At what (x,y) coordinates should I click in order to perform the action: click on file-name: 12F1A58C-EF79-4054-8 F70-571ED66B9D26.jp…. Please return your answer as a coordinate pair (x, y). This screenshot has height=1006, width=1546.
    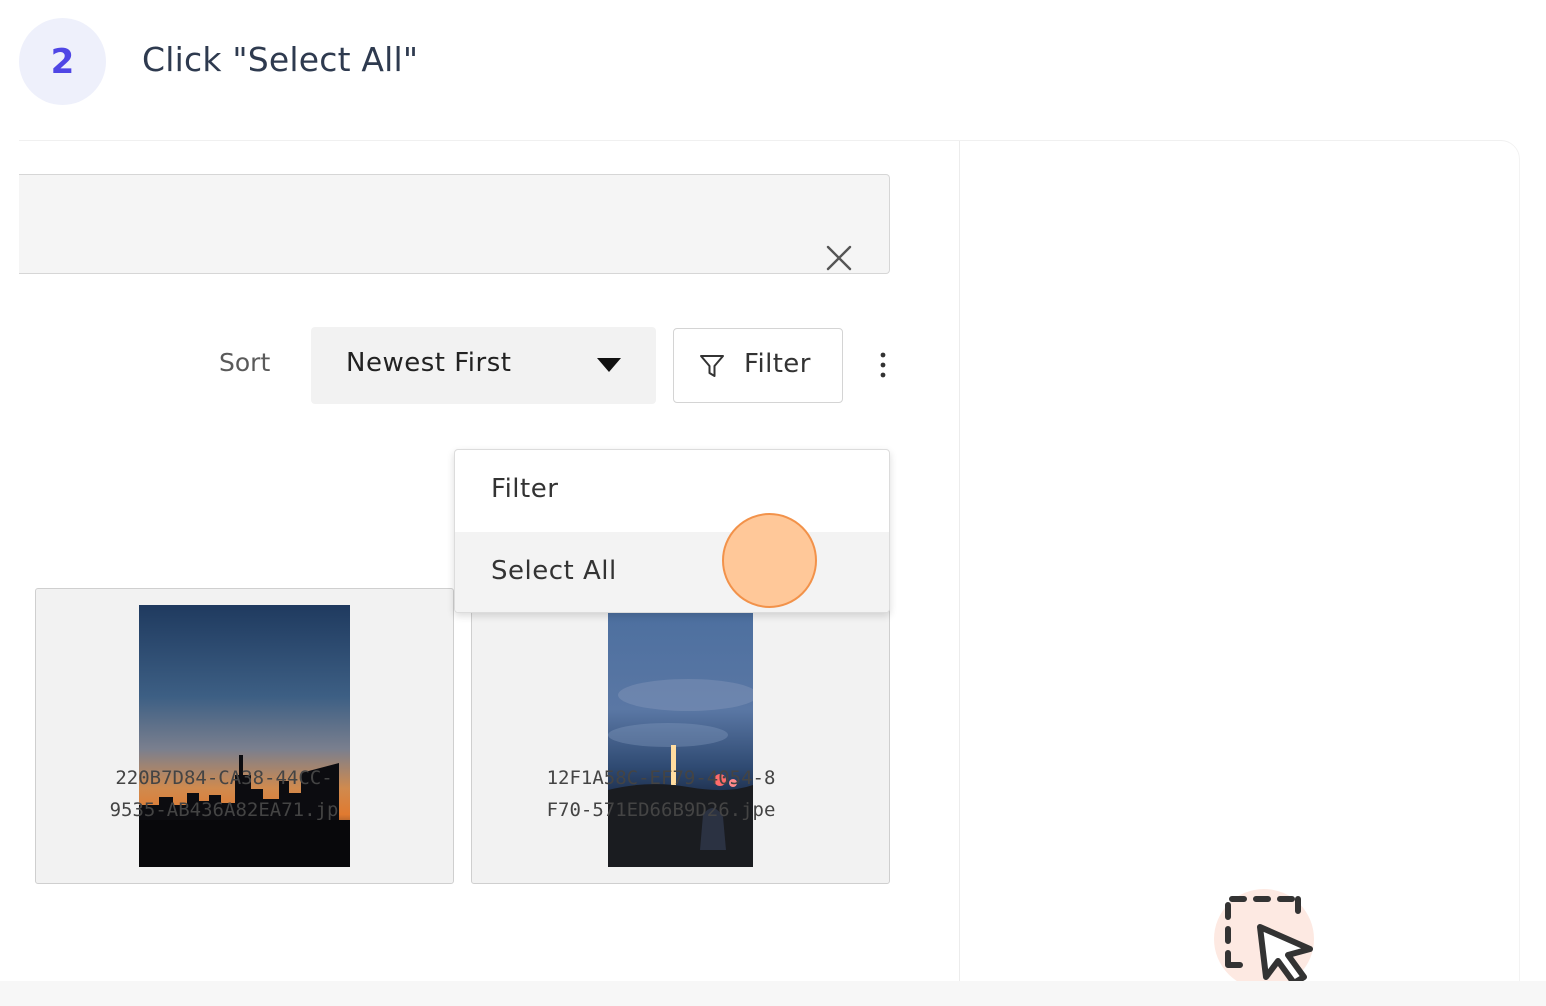
    Looking at the image, I should click on (661, 794).